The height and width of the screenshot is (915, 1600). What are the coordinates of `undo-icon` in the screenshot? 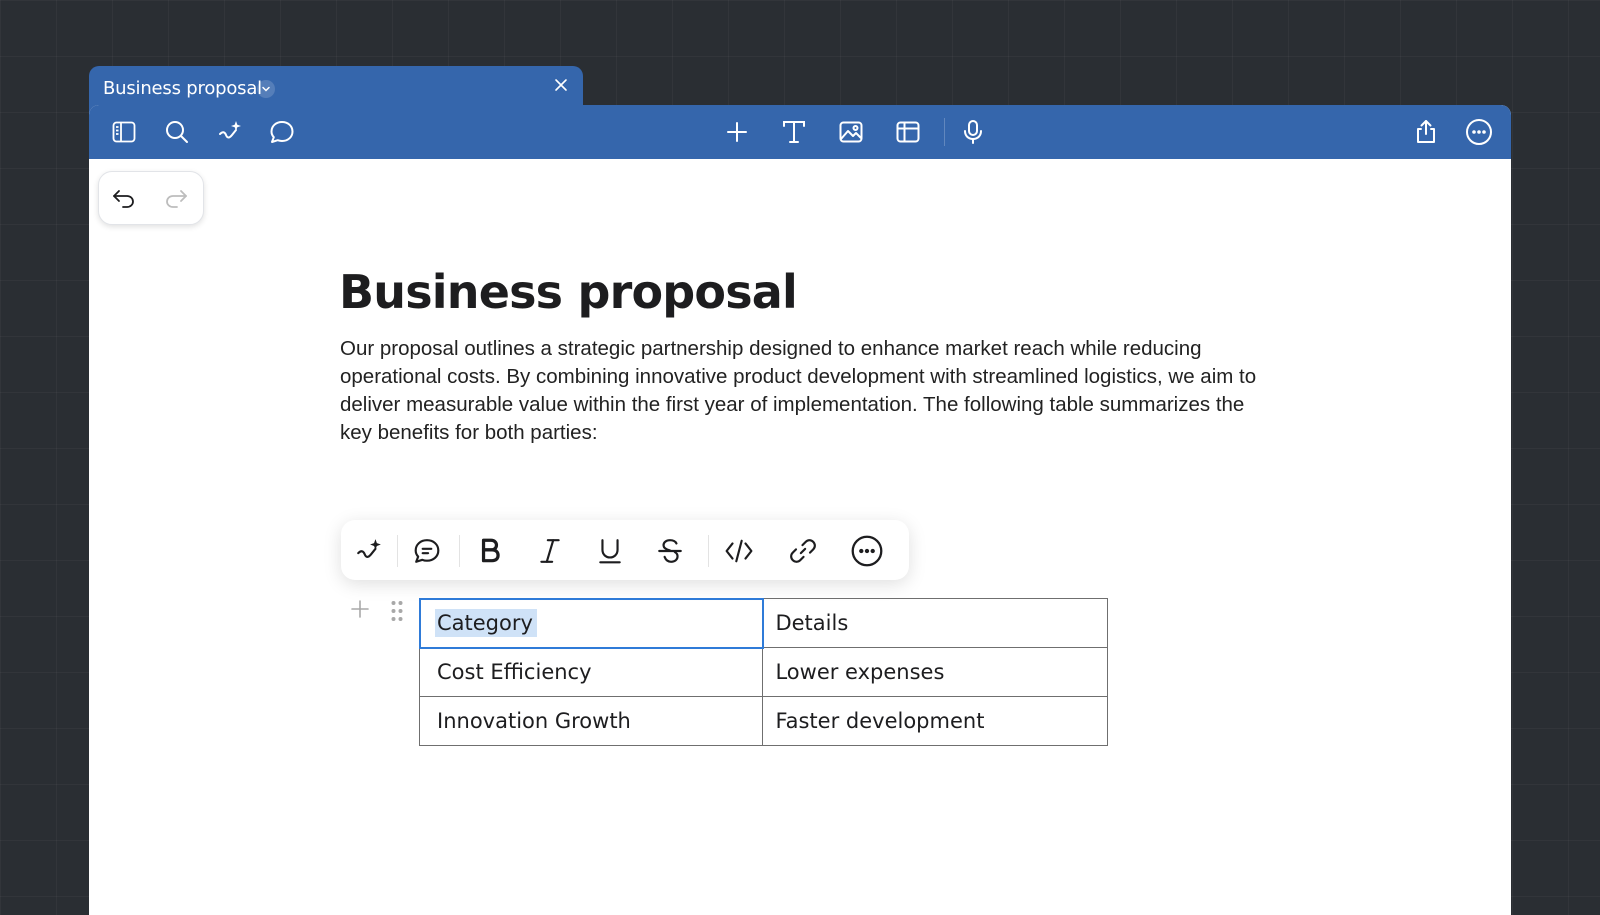 It's located at (124, 198).